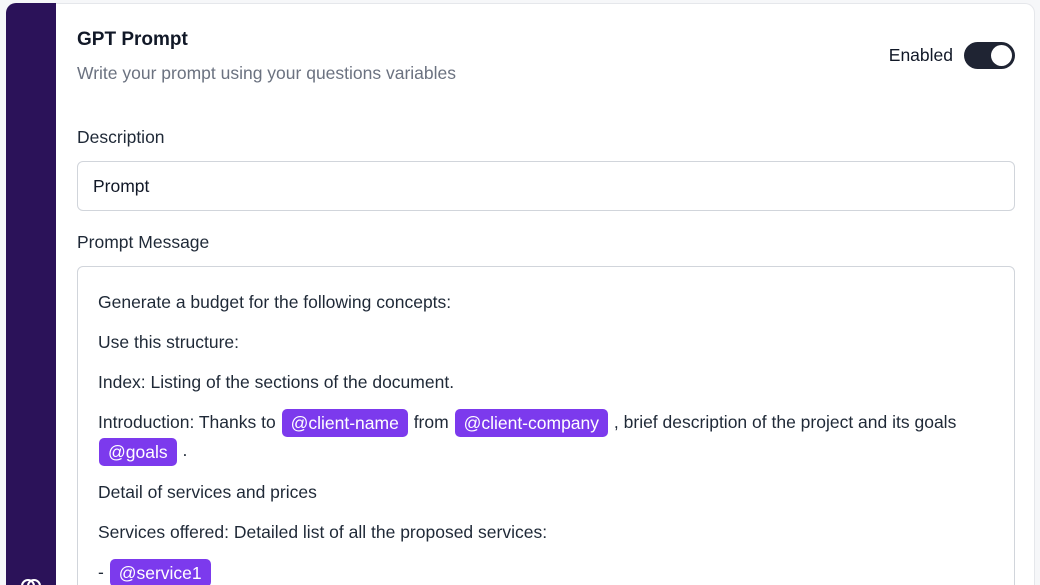 The image size is (1040, 585). Describe the element at coordinates (121, 185) in the screenshot. I see `description-input-value: Prompt` at that location.